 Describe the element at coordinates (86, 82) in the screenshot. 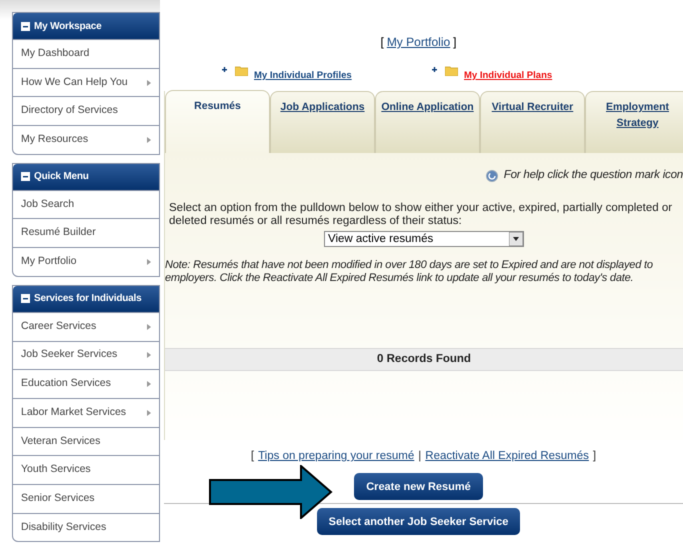

I see `menu-item: How We Can Help You` at that location.